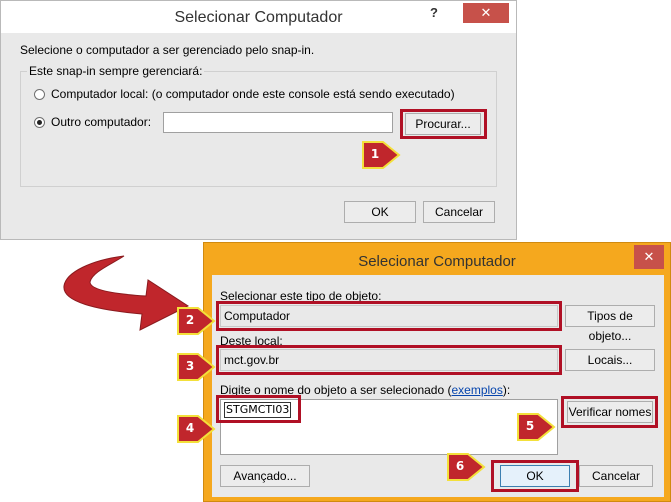 This screenshot has width=671, height=502. Describe the element at coordinates (101, 122) in the screenshot. I see `radio-other-label: Outro computador:` at that location.